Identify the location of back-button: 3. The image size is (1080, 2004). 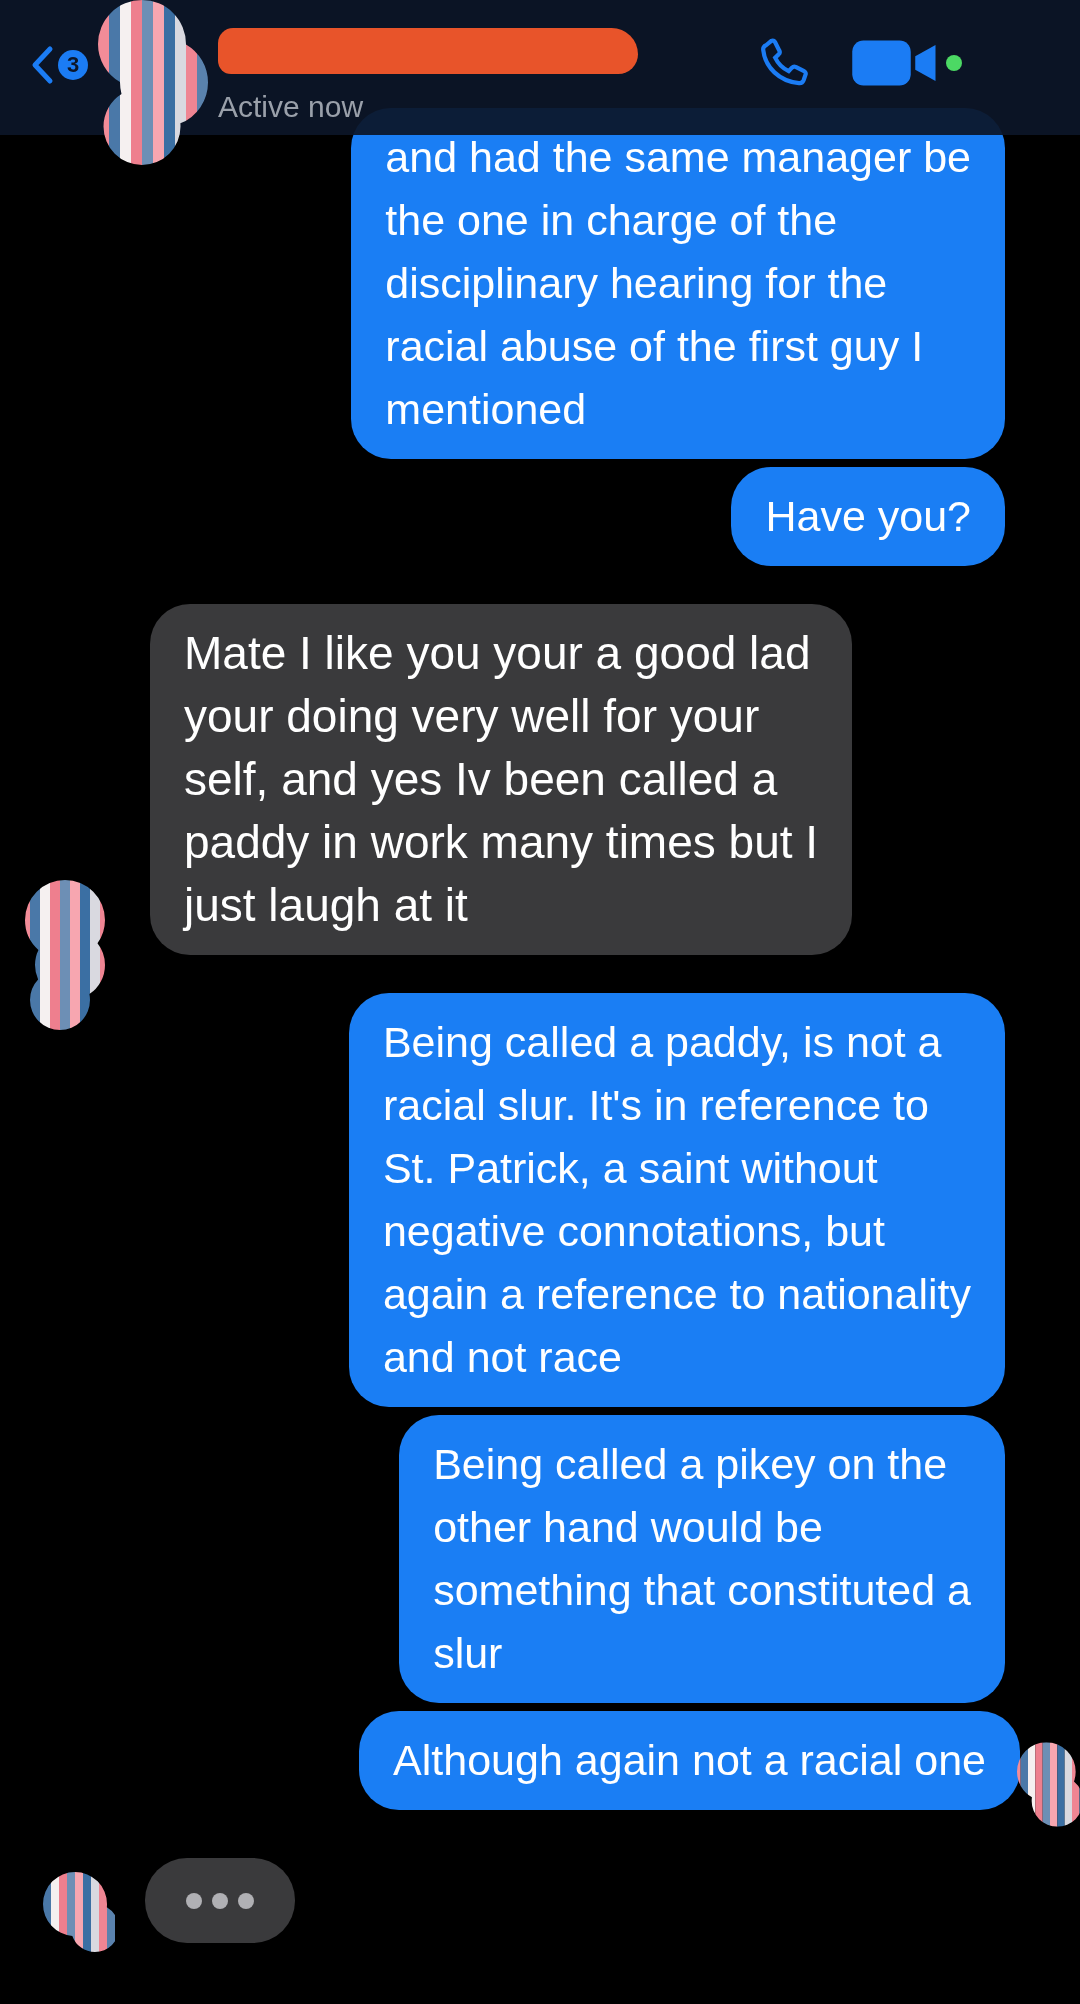
(59, 65).